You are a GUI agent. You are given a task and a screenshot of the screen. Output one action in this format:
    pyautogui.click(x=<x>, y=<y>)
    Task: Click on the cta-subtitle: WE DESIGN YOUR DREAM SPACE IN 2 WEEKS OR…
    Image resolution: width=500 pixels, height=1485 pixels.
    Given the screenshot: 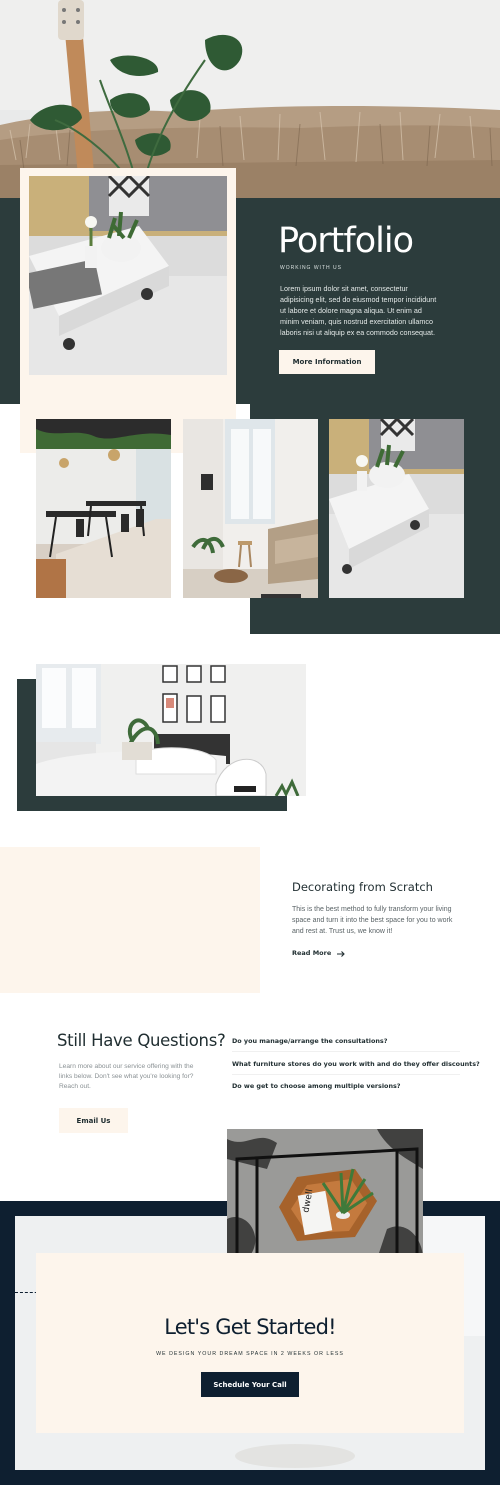 What is the action you would take?
    pyautogui.click(x=250, y=1354)
    